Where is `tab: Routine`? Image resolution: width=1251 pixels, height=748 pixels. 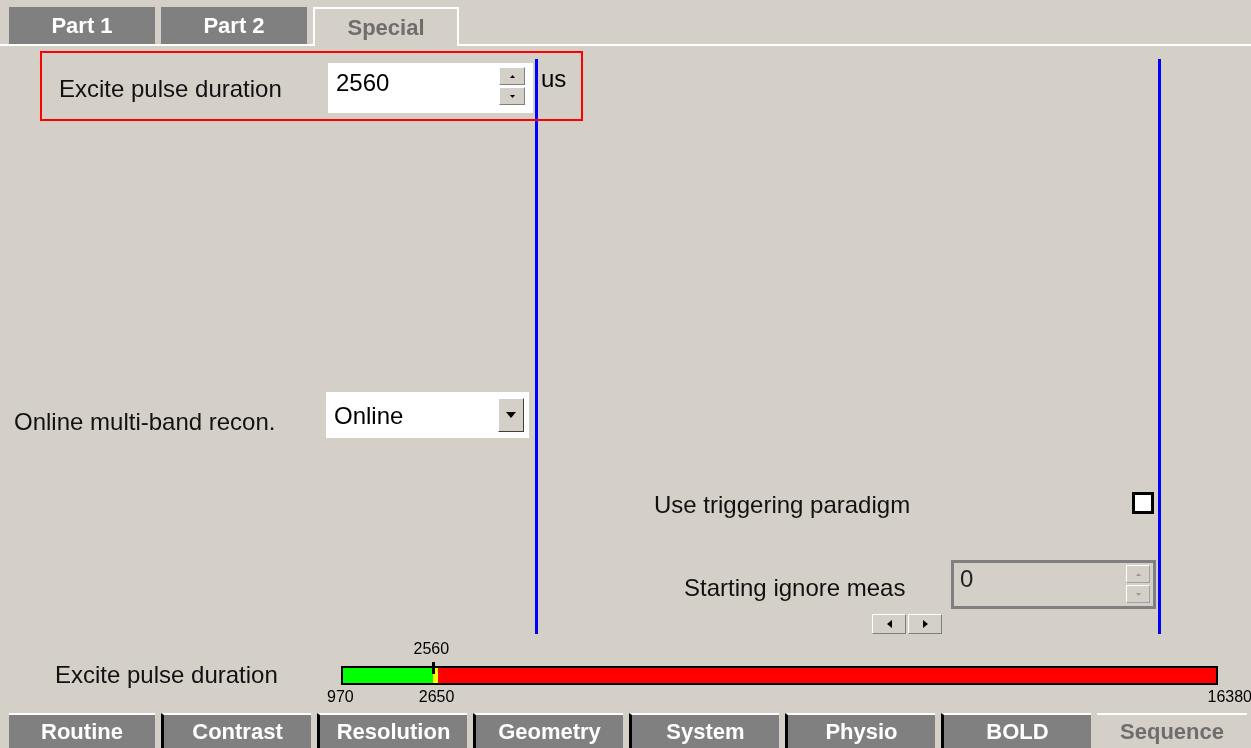
tab: Routine is located at coordinates (82, 730).